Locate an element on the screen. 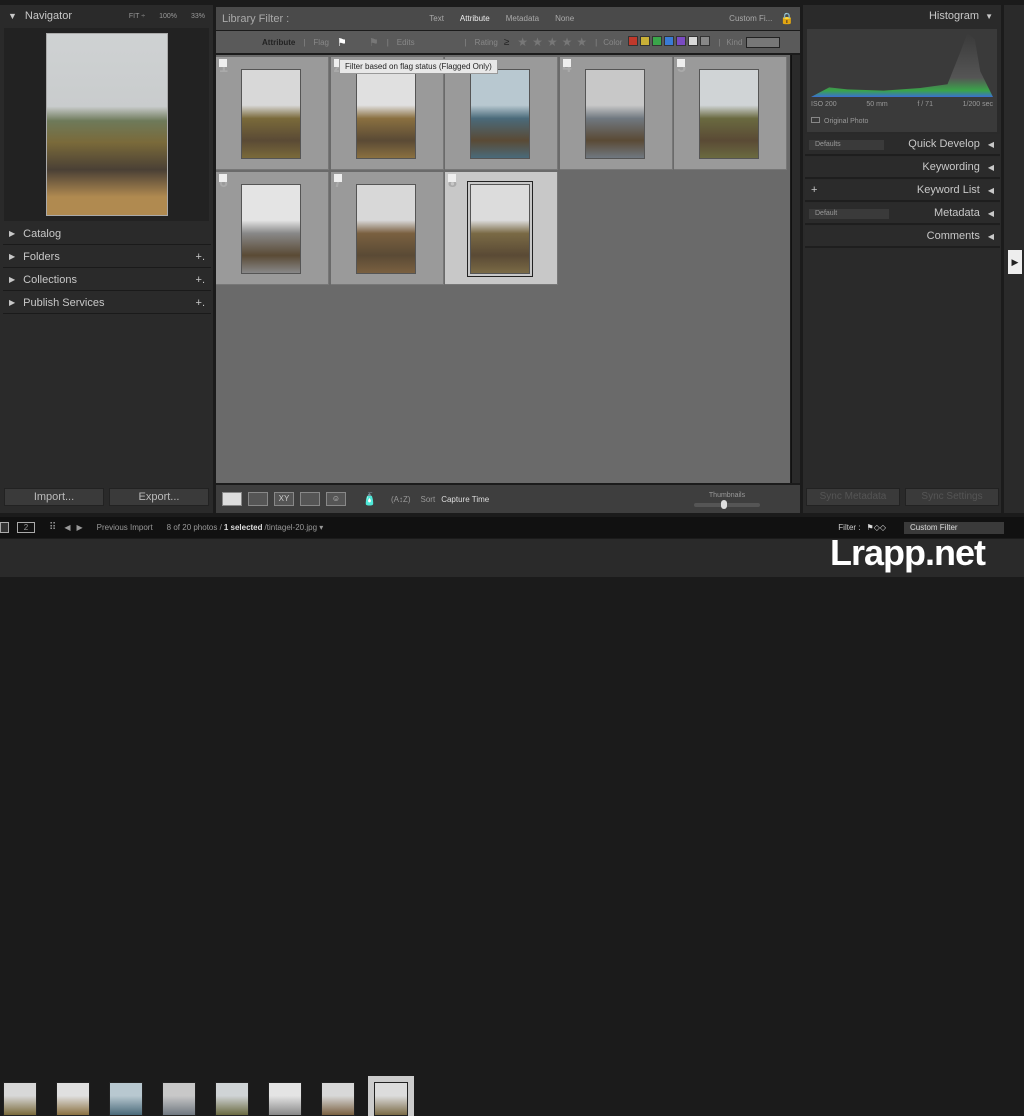 Image resolution: width=1024 pixels, height=1116 pixels. add-keyword-button: + is located at coordinates (814, 190).